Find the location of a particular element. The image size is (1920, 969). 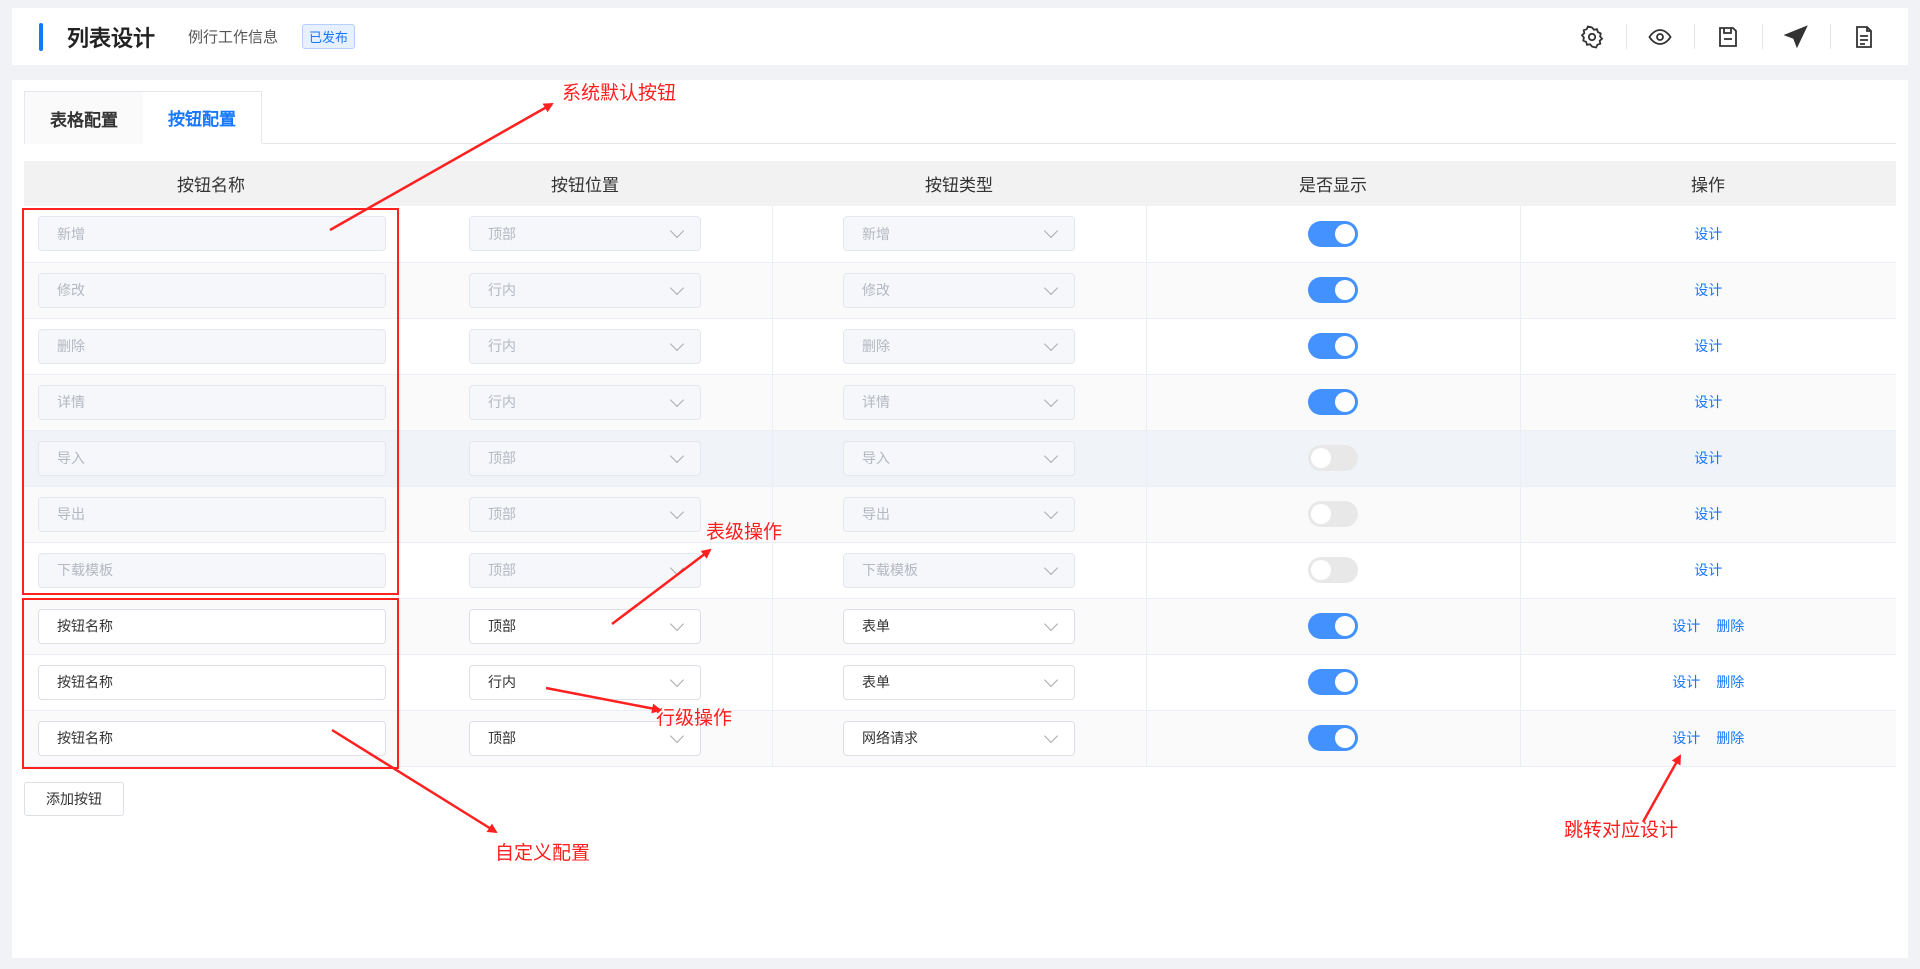

button-type-select: 下载模板 is located at coordinates (959, 570).